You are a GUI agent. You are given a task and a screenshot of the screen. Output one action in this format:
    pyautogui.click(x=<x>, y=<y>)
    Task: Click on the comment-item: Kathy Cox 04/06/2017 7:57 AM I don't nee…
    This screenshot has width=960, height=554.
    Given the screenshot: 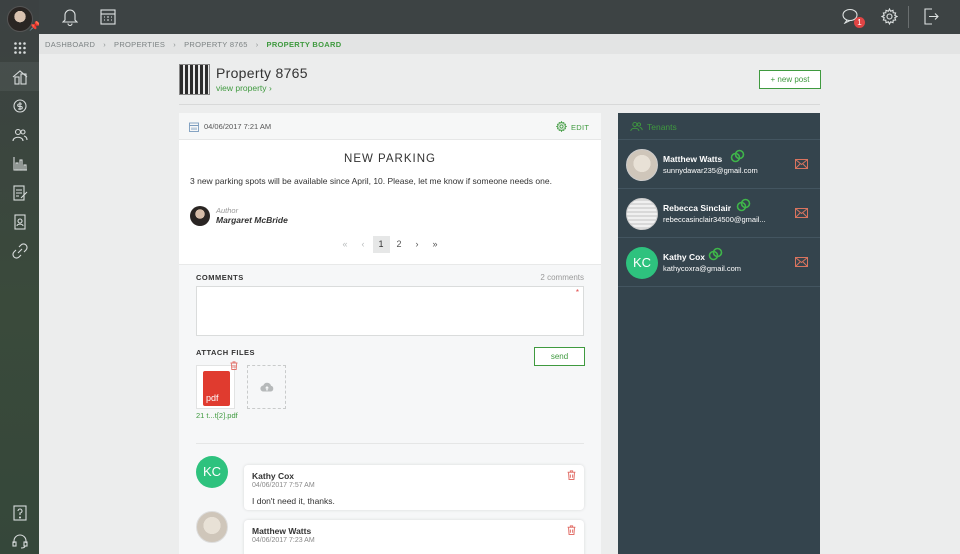 What is the action you would take?
    pyautogui.click(x=414, y=487)
    